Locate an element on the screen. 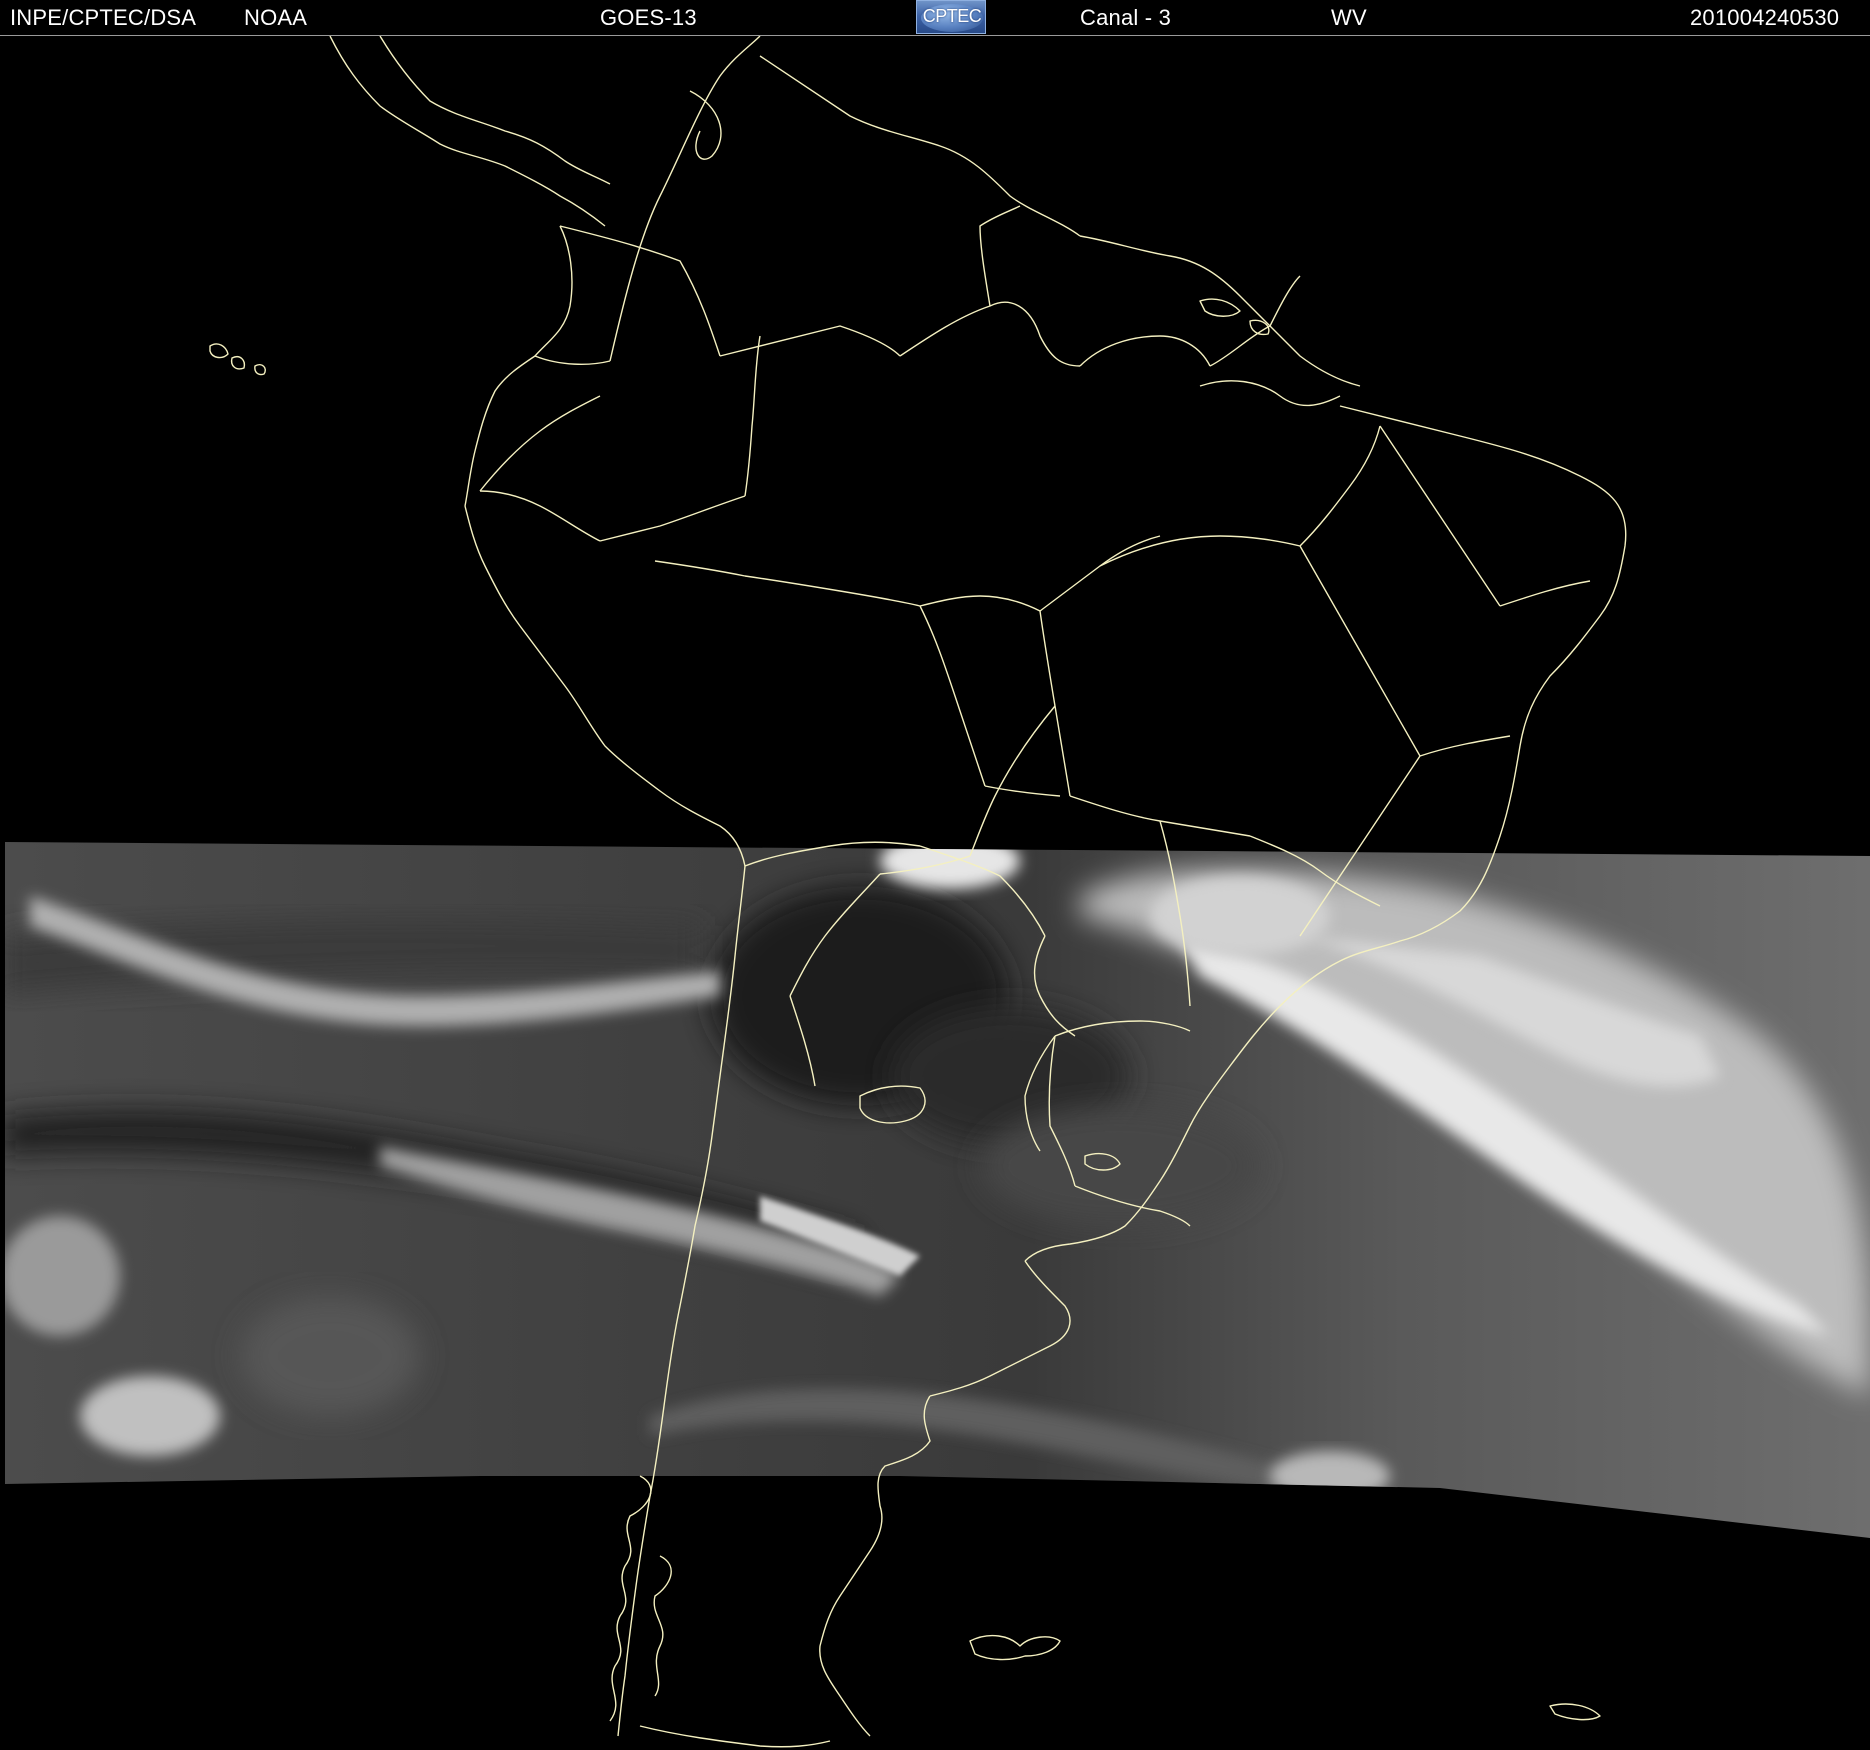 The height and width of the screenshot is (1750, 1870). cptec-logo: CPTEC is located at coordinates (951, 17).